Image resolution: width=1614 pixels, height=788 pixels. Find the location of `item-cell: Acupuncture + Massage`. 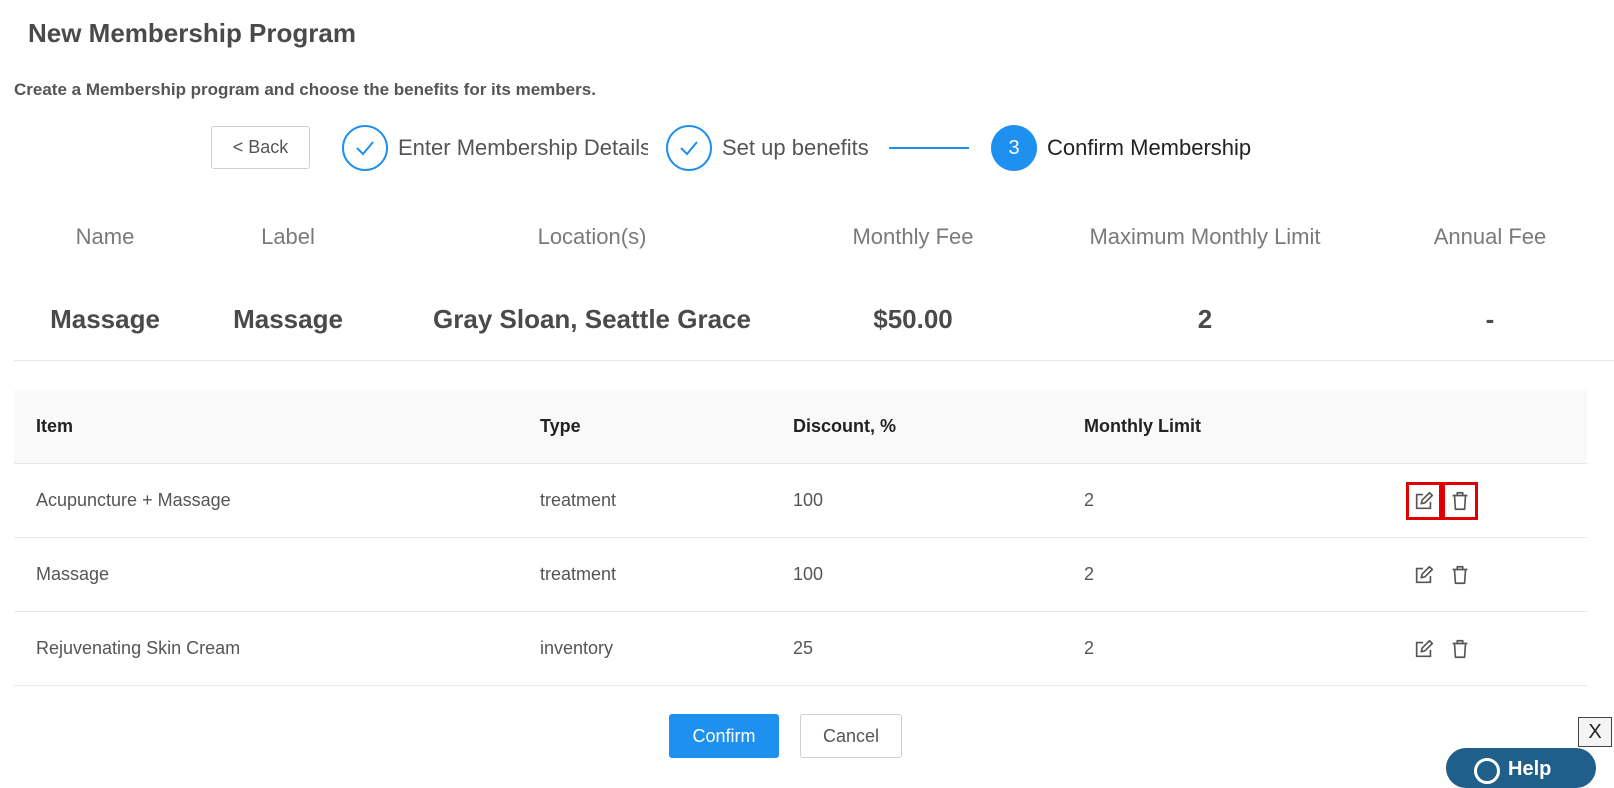

item-cell: Acupuncture + Massage is located at coordinates (133, 500).